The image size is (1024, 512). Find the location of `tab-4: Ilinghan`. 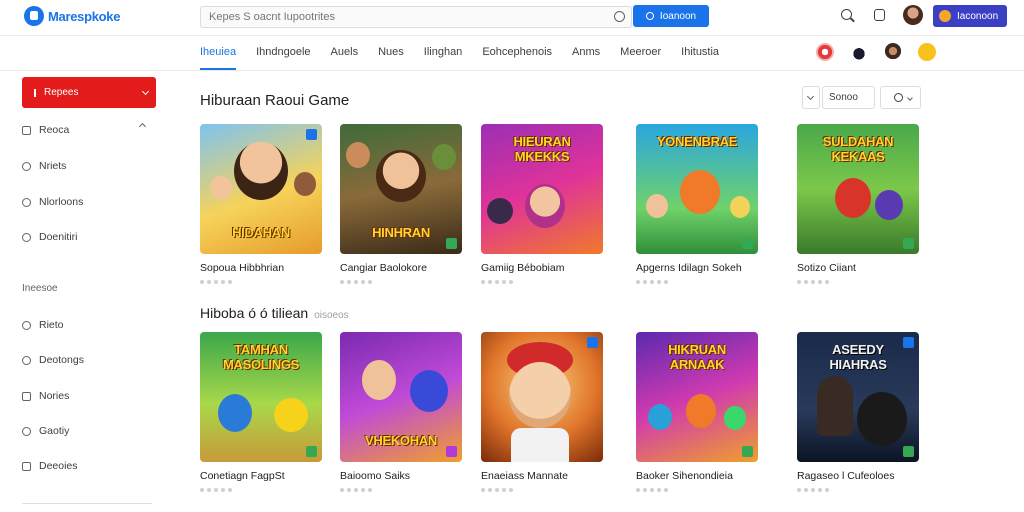

tab-4: Ilinghan is located at coordinates (443, 57).